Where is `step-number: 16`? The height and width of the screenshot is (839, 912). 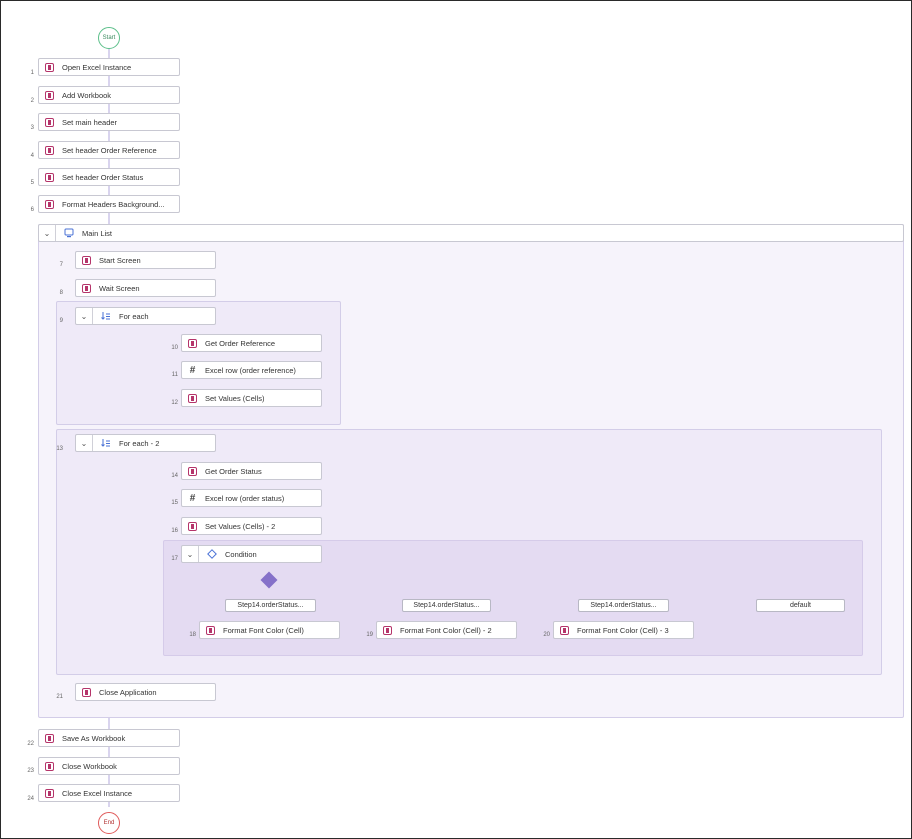
step-number: 16 is located at coordinates (174, 531).